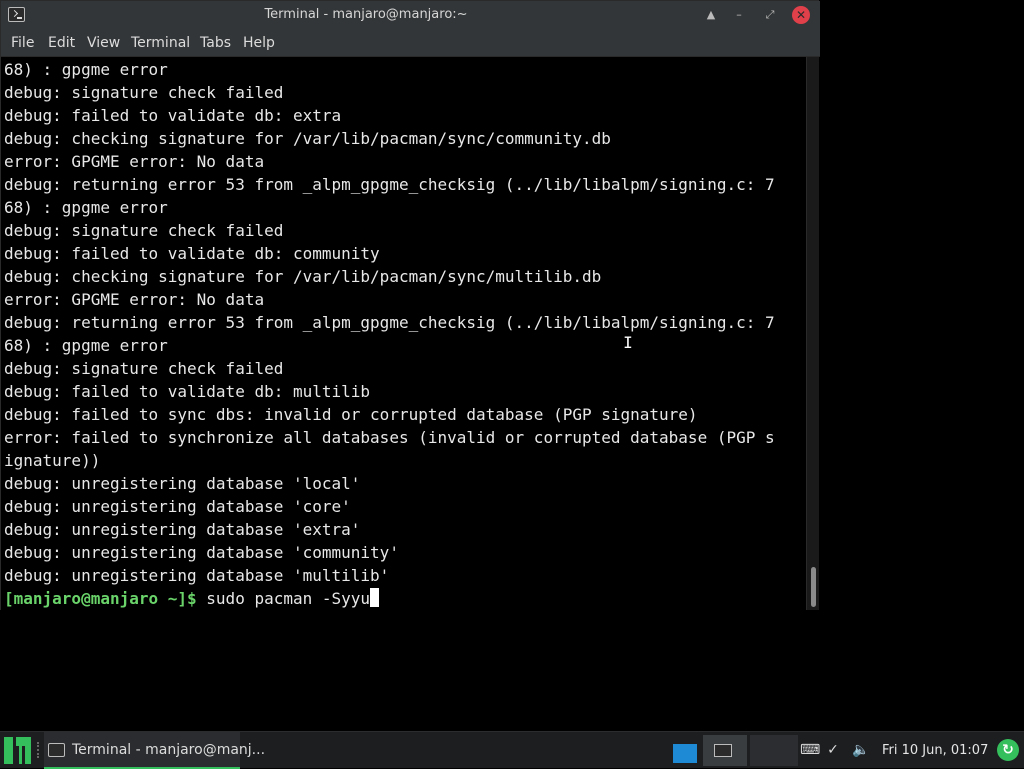 Image resolution: width=1024 pixels, height=769 pixels. Describe the element at coordinates (173, 115) in the screenshot. I see `terminal-line: debug: failed to validate db: extra` at that location.